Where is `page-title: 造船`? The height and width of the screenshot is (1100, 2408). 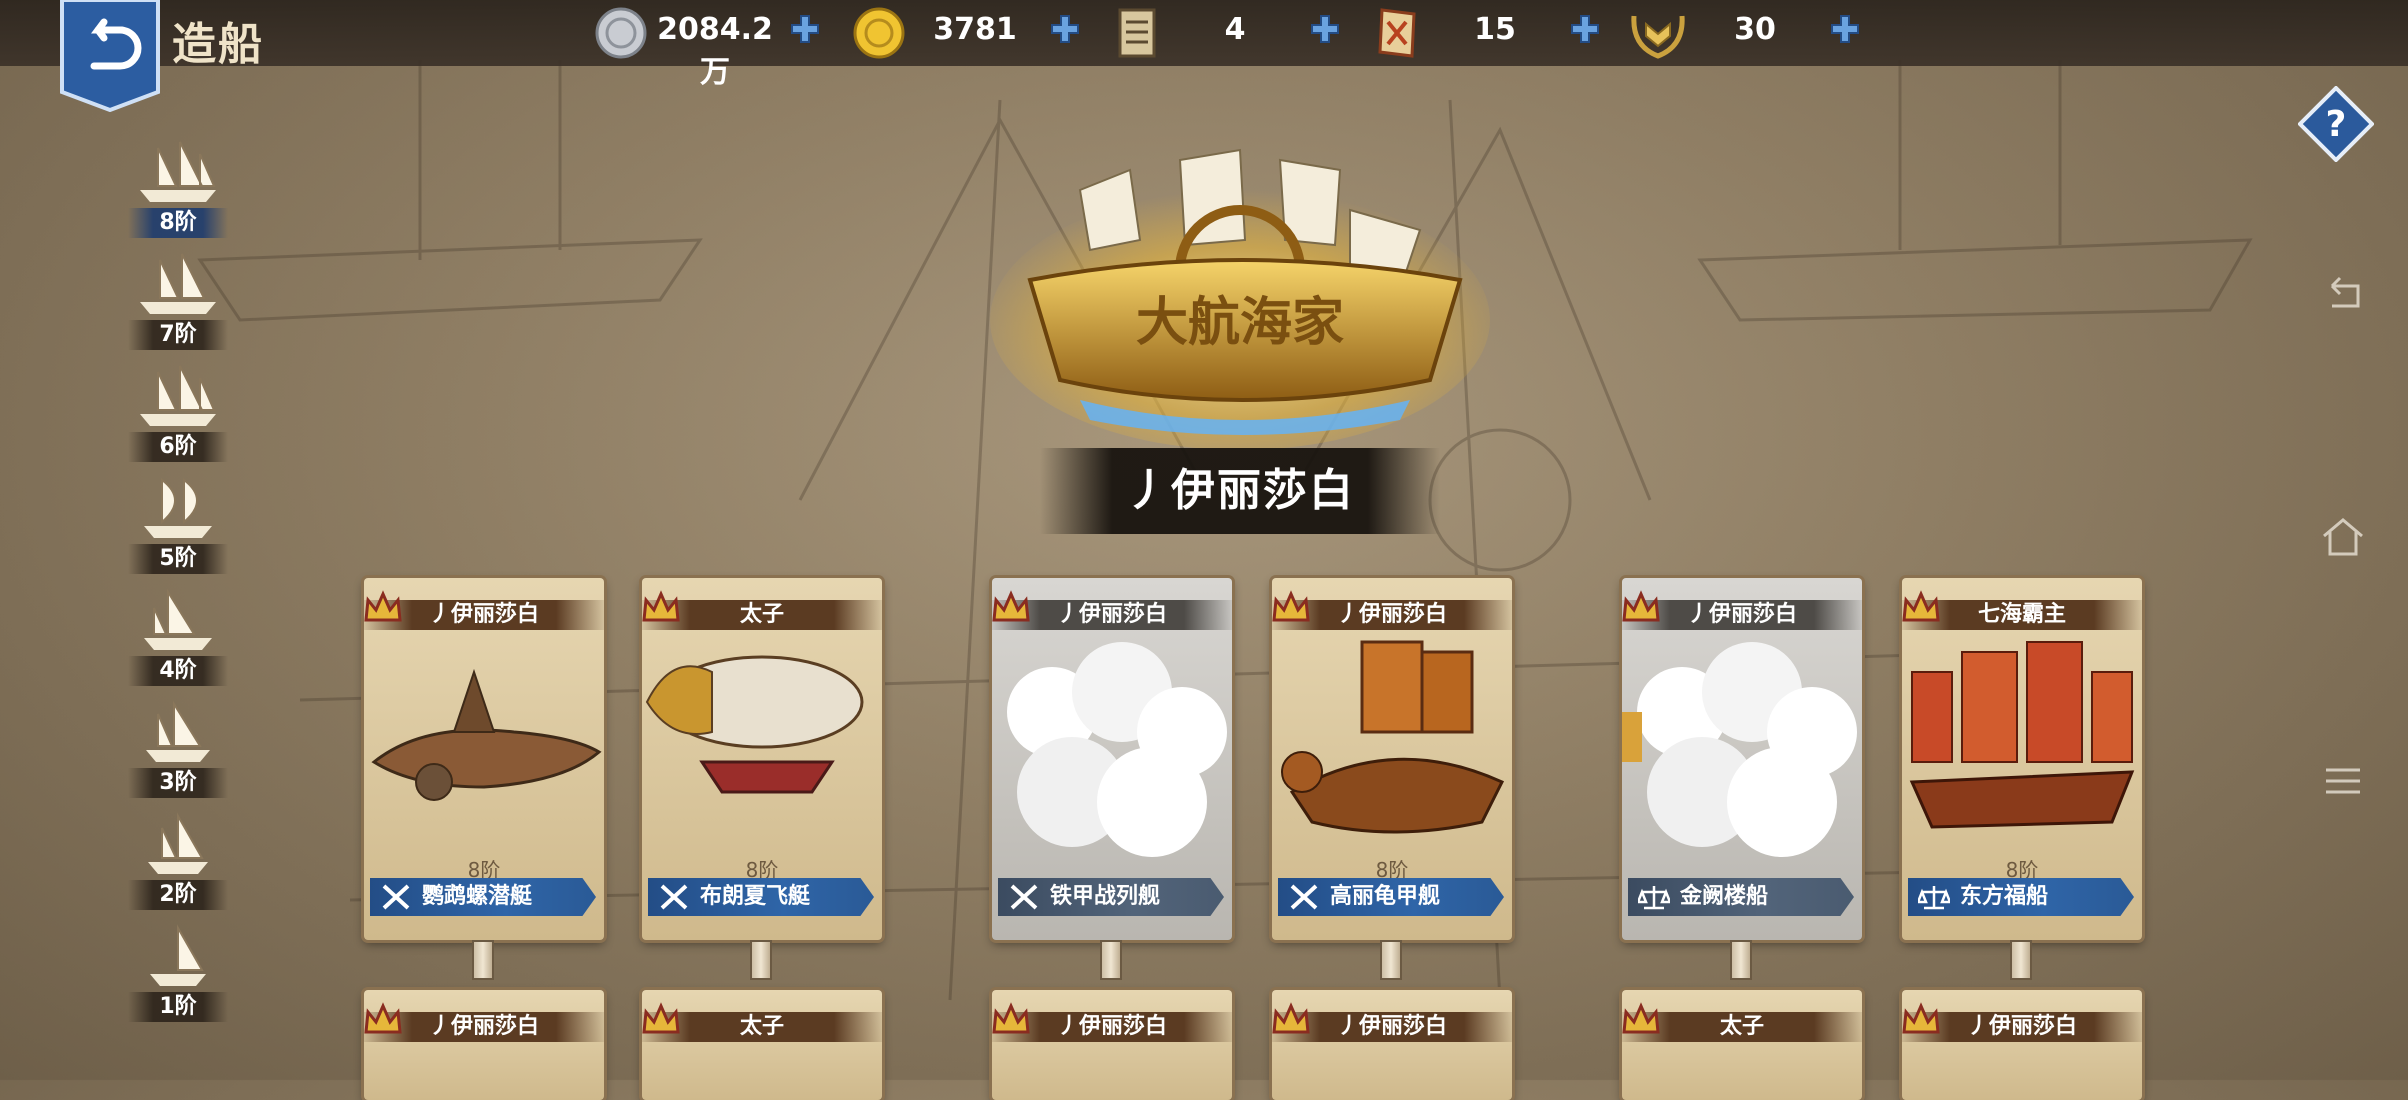 page-title: 造船 is located at coordinates (218, 44).